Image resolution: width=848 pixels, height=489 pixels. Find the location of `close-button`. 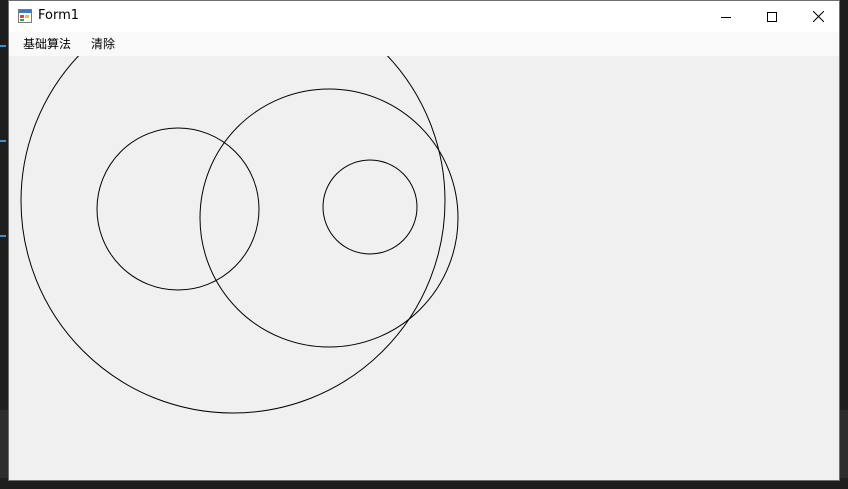

close-button is located at coordinates (818, 16).